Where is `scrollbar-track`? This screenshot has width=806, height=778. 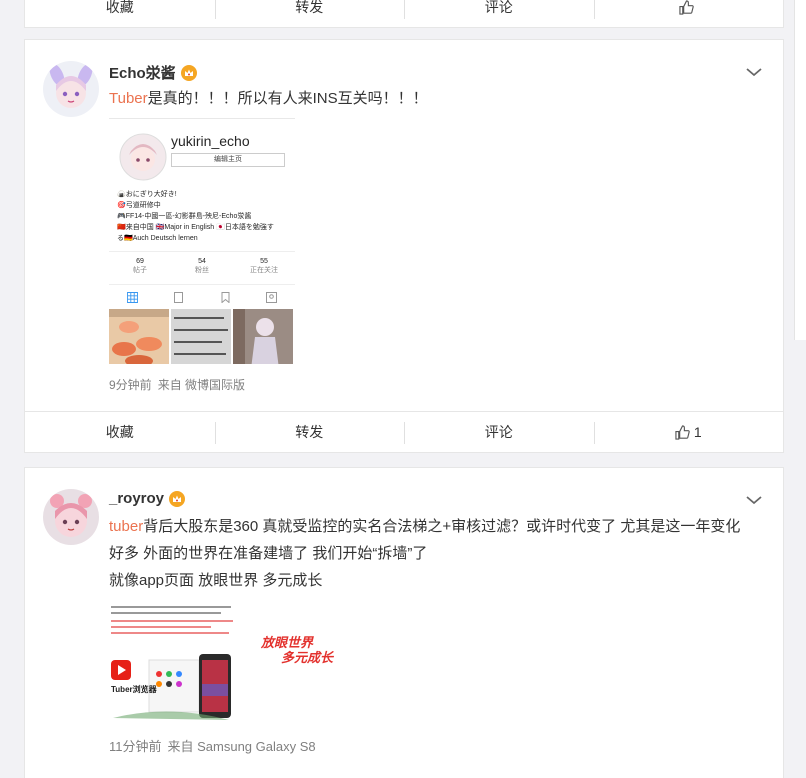 scrollbar-track is located at coordinates (800, 170).